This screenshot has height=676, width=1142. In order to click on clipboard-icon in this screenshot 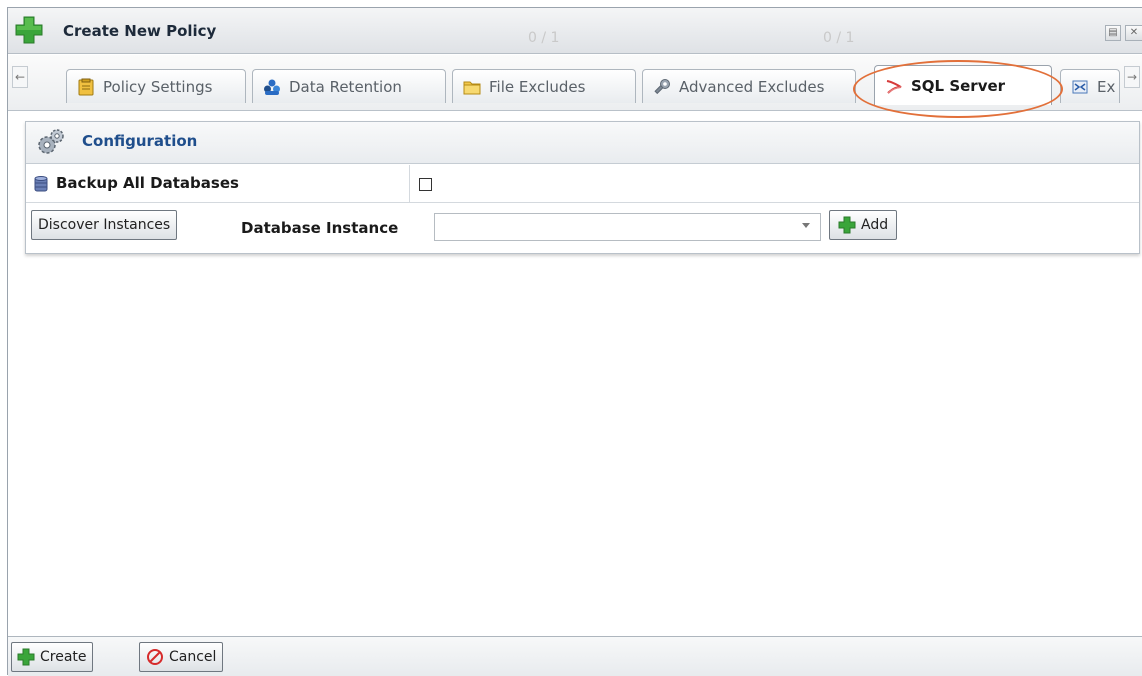, I will do `click(86, 86)`.